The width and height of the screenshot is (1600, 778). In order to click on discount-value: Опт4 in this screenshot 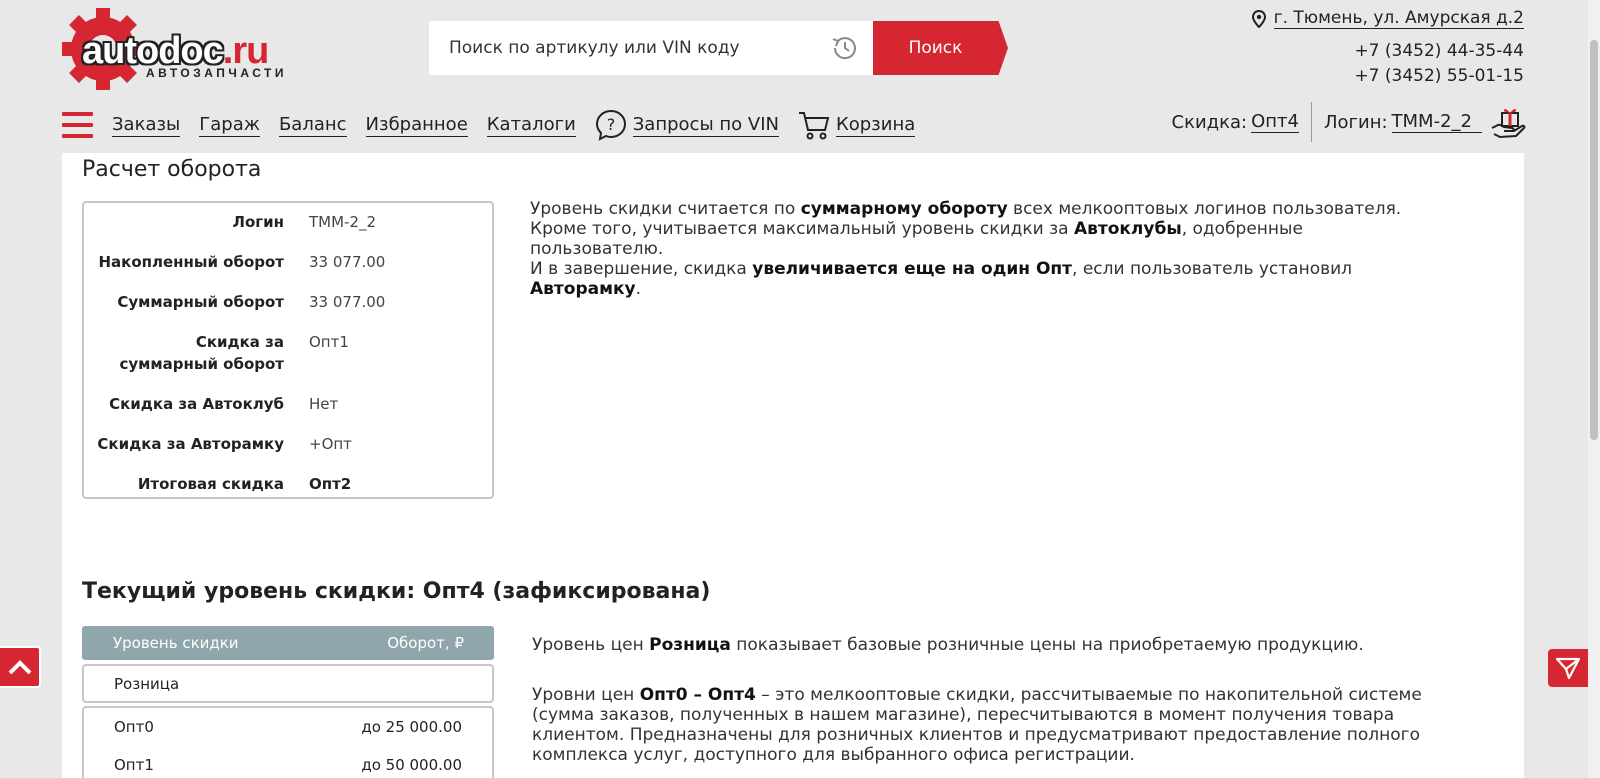, I will do `click(1275, 122)`.